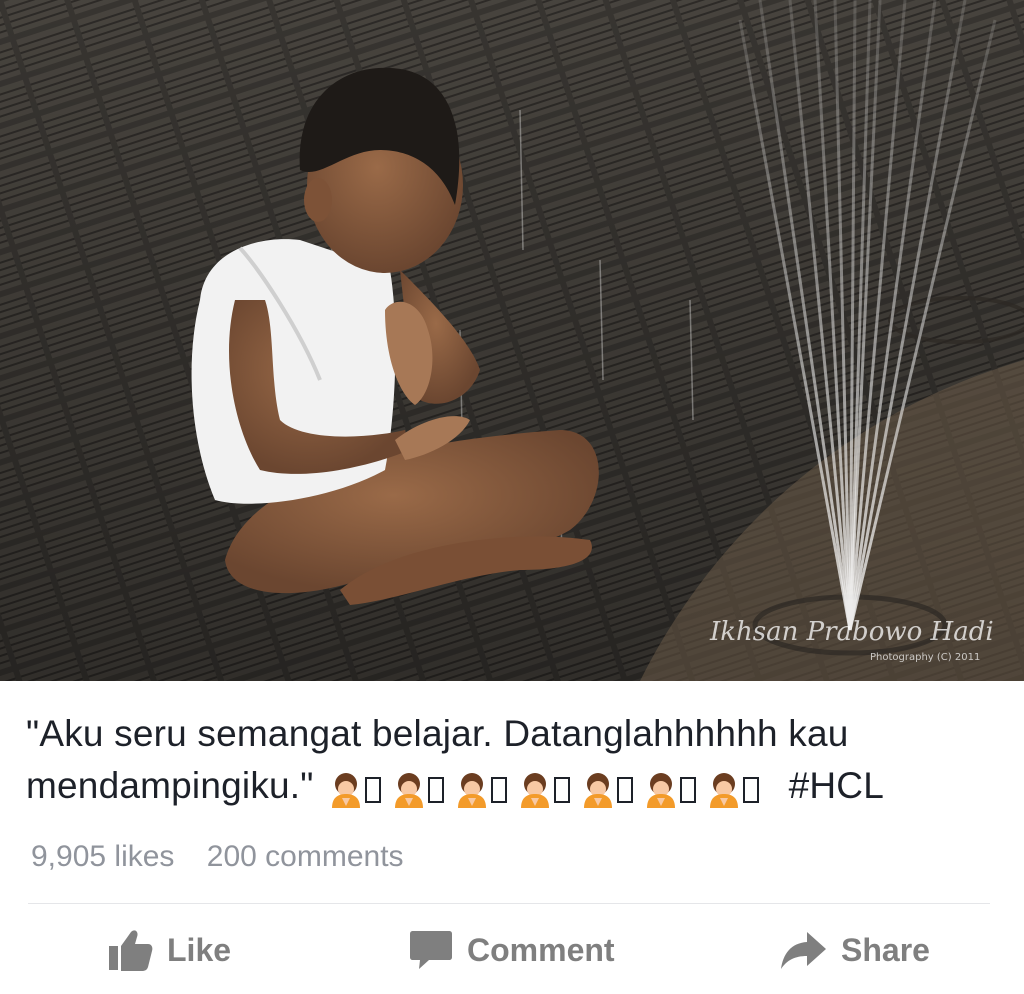 Image resolution: width=1024 pixels, height=994 pixels. I want to click on share-button: Share, so click(854, 950).